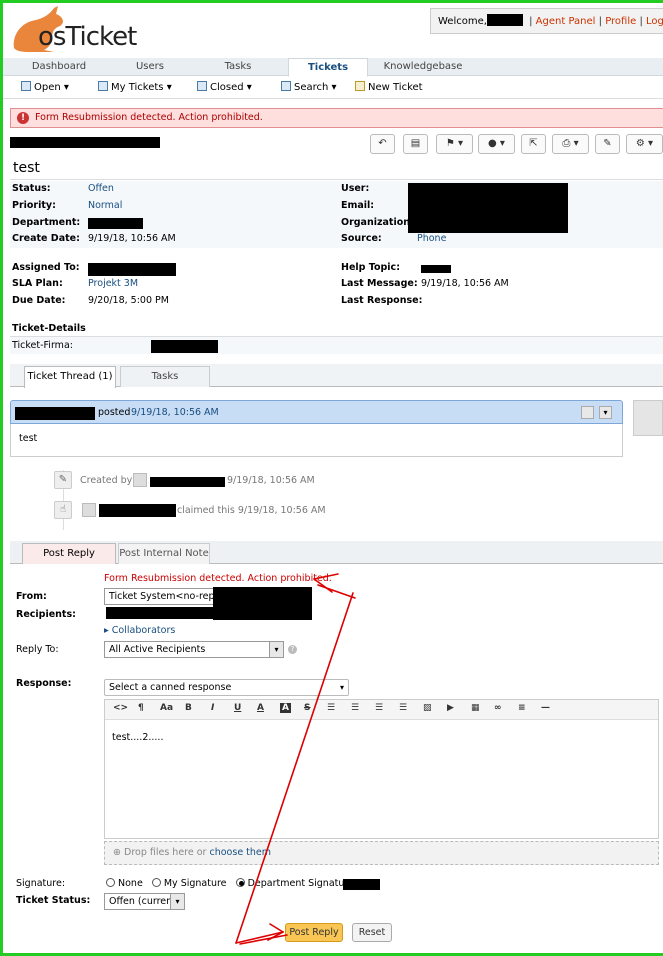 The height and width of the screenshot is (956, 663). What do you see at coordinates (427, 708) in the screenshot?
I see `image-icon: ▨` at bounding box center [427, 708].